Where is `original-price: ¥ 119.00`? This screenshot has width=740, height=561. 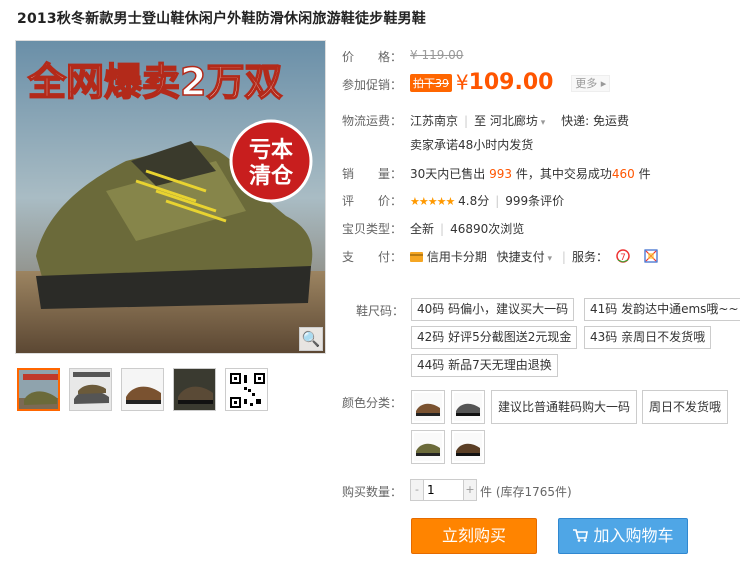 original-price: ¥ 119.00 is located at coordinates (437, 55).